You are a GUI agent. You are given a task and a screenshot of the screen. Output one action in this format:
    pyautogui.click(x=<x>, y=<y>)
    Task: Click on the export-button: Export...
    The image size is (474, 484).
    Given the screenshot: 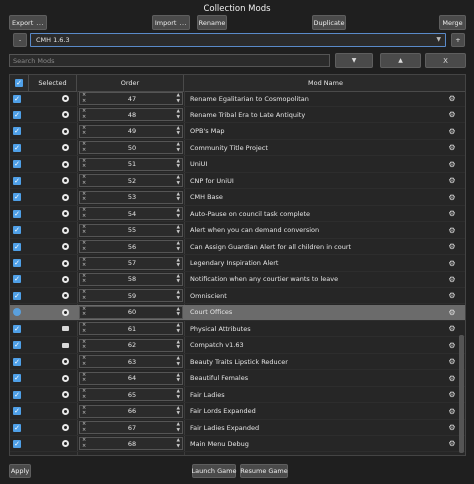 What is the action you would take?
    pyautogui.click(x=28, y=22)
    